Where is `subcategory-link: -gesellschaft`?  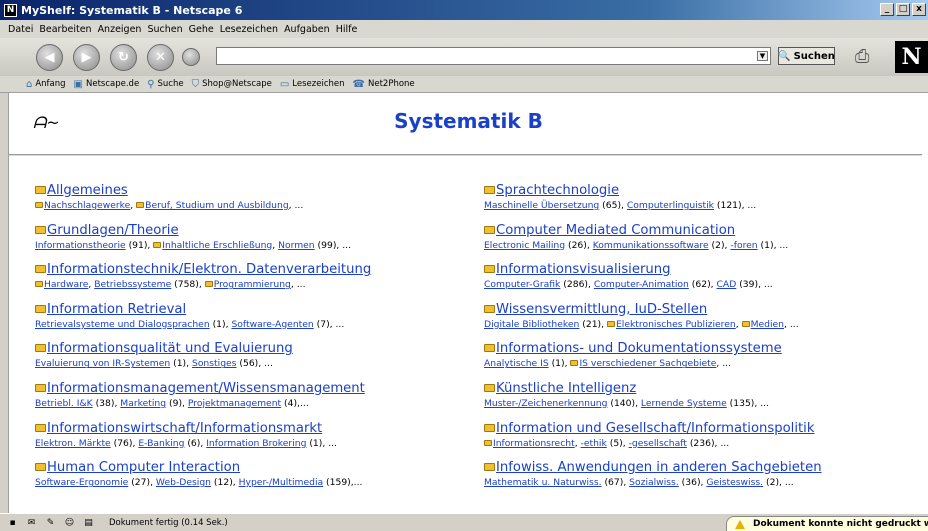 subcategory-link: -gesellschaft is located at coordinates (658, 443).